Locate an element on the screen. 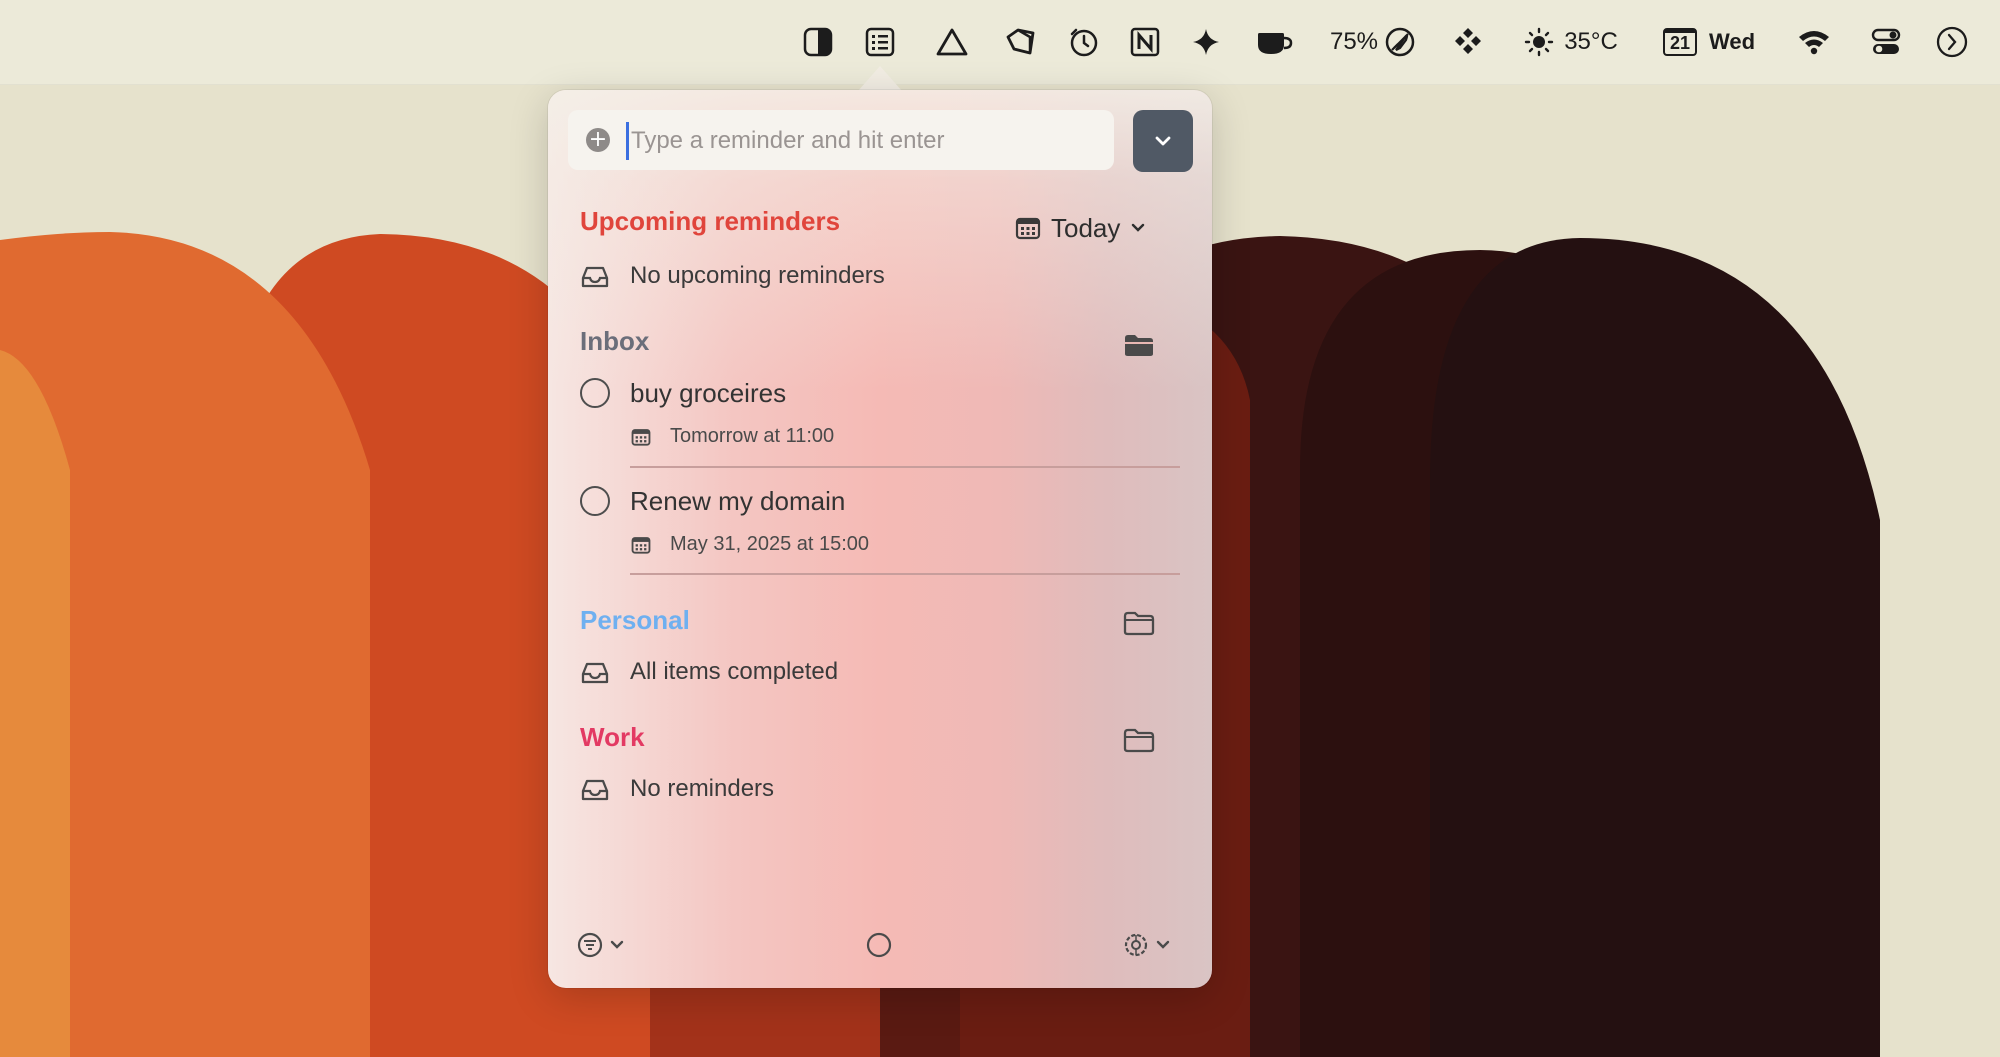 Image resolution: width=2000 pixels, height=1057 pixels. upcoming-section-title: Upcoming reminders is located at coordinates (710, 221).